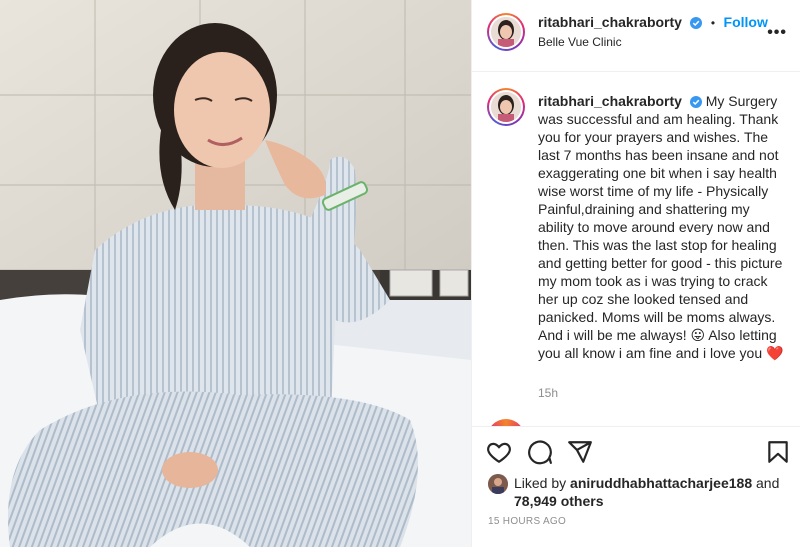 The image size is (800, 547). Describe the element at coordinates (580, 42) in the screenshot. I see `post-location: Belle Vue Clinic` at that location.